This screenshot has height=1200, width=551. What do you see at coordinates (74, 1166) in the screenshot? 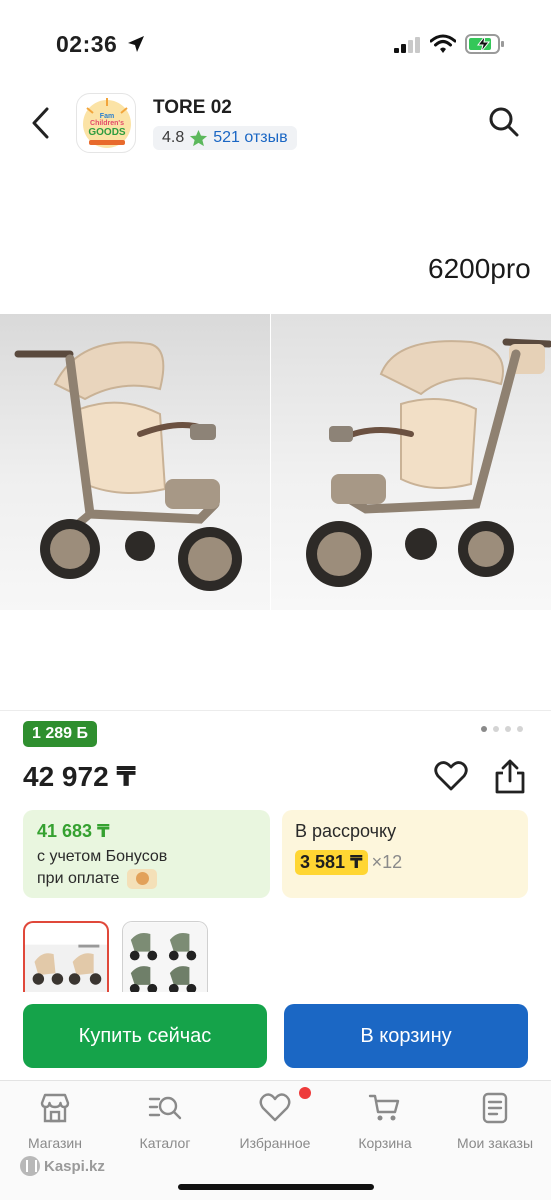
I see `kaspi-brand-text: Kaspi.kz` at bounding box center [74, 1166].